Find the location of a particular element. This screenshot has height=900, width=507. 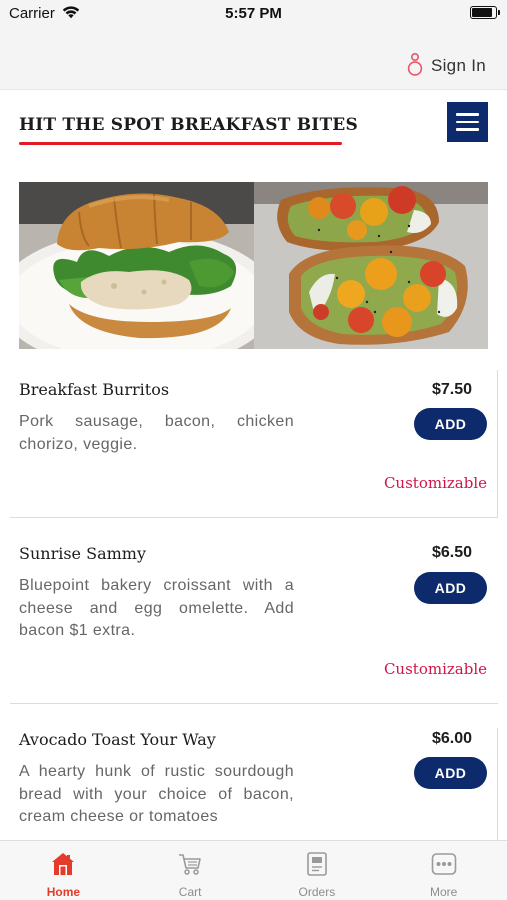

item-name: Sunrise Sammy is located at coordinates (82, 553).